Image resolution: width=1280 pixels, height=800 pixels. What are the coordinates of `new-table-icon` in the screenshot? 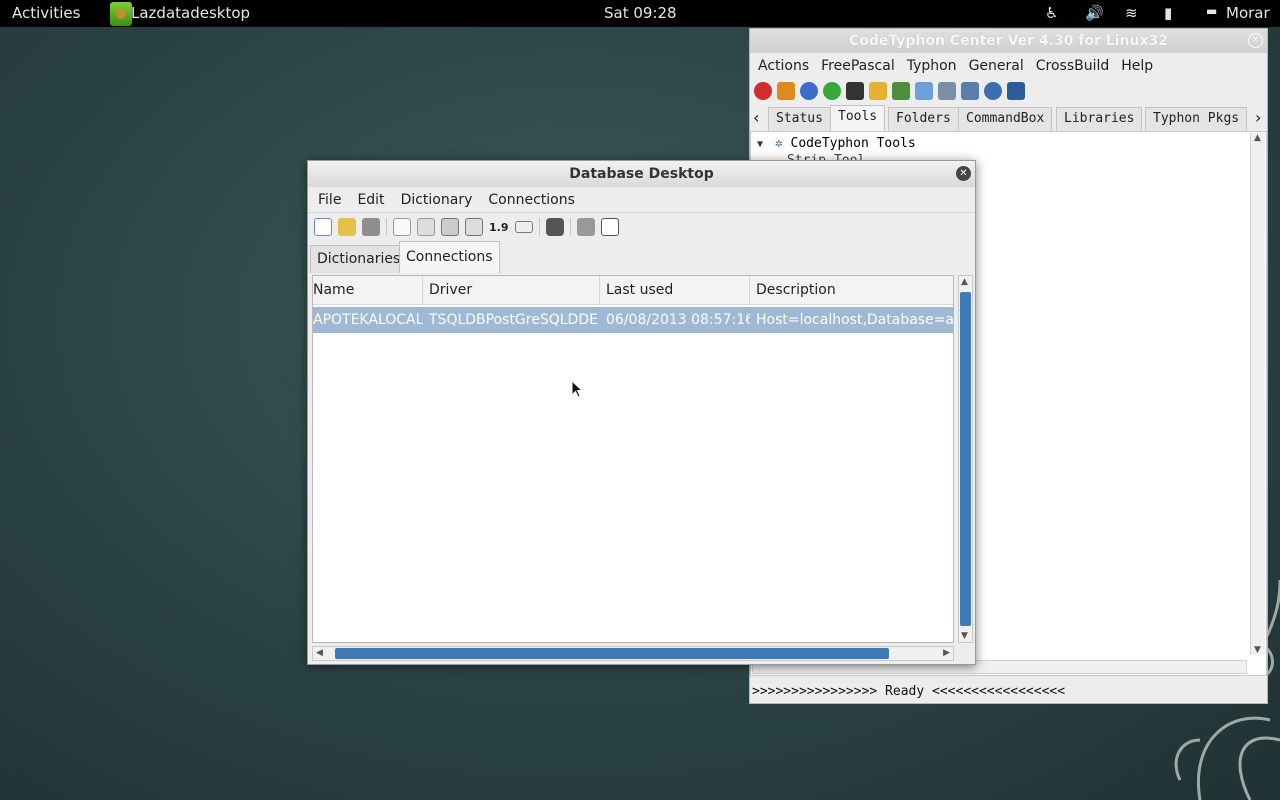 It's located at (402, 227).